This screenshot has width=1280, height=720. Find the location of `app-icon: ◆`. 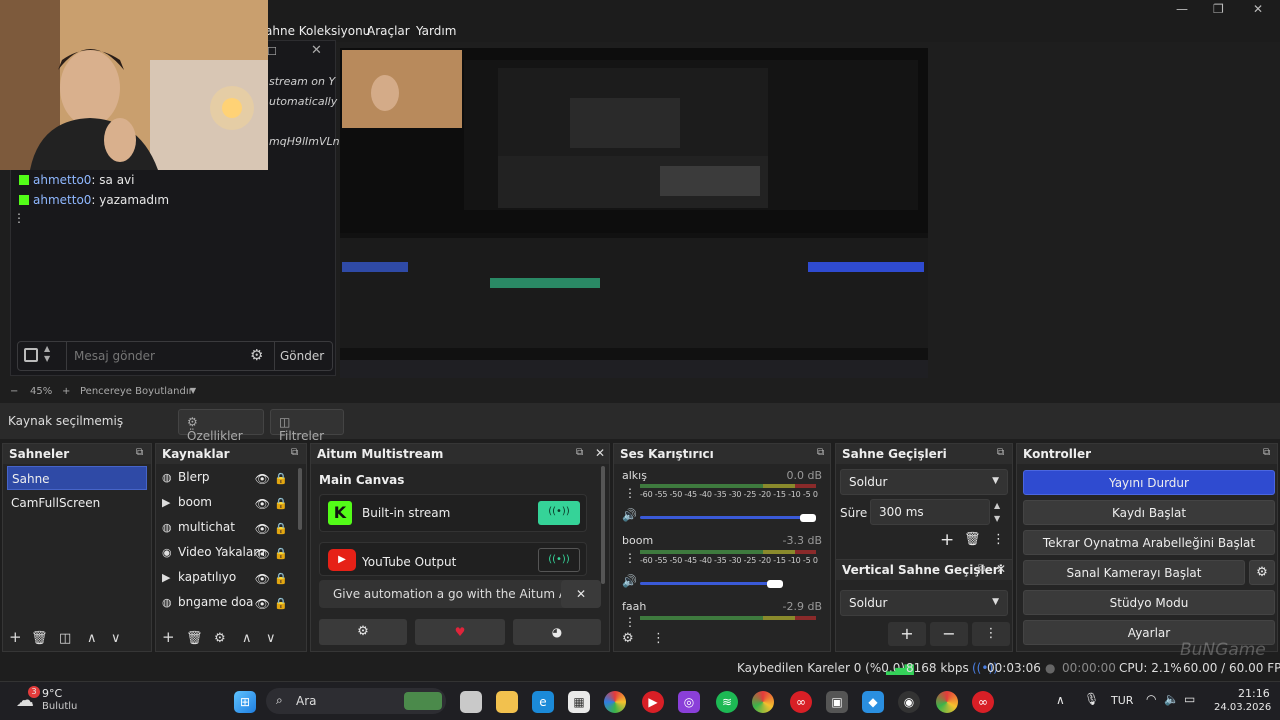

app-icon: ◆ is located at coordinates (873, 702).